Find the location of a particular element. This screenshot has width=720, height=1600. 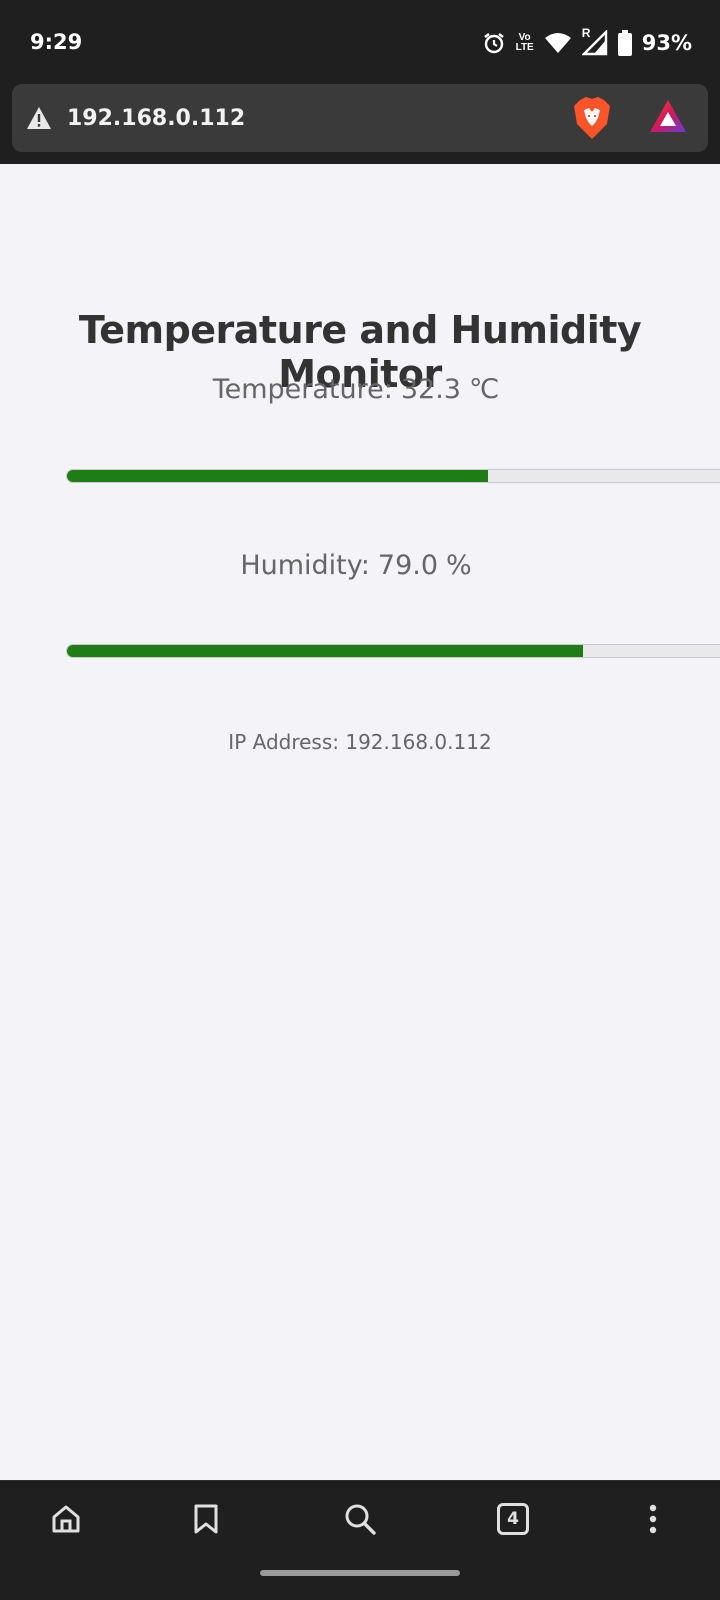

humidity-progress-bar is located at coordinates (393, 651).